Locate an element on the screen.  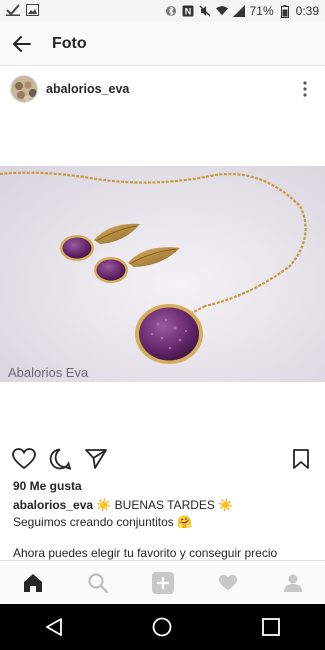
caption-text-1: ☀️ BUENAS TARDES ☀️ is located at coordinates (163, 505).